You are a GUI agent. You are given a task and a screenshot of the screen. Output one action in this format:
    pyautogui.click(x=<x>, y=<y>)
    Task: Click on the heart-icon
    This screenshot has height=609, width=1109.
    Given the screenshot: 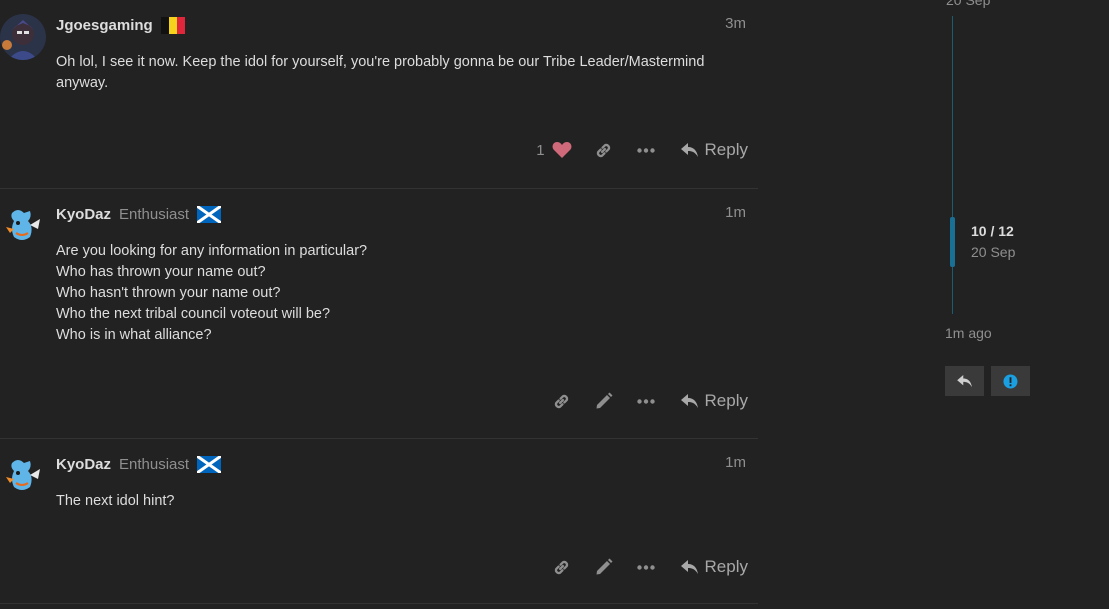 What is the action you would take?
    pyautogui.click(x=562, y=150)
    